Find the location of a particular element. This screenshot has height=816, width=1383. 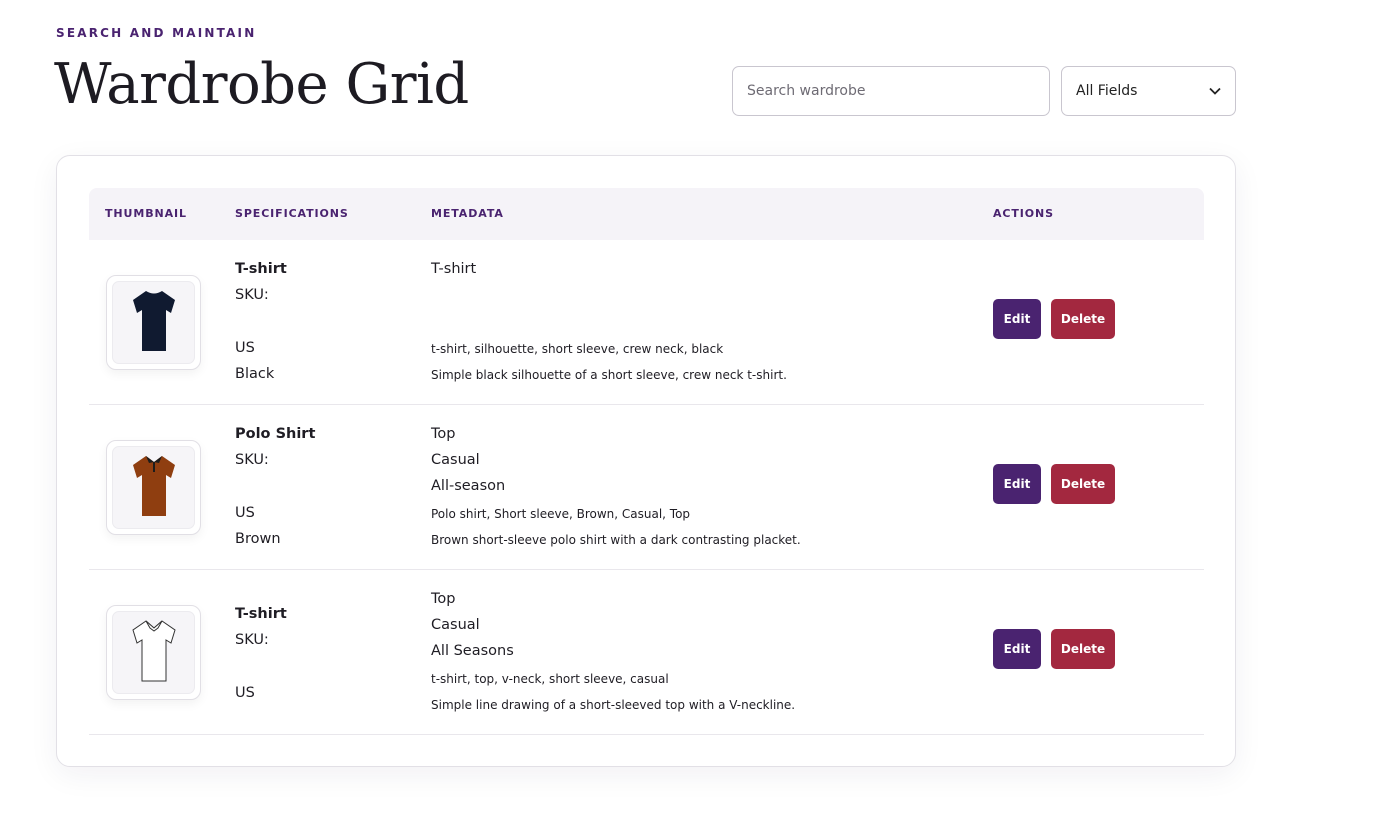

item-season: All-season is located at coordinates (468, 486).